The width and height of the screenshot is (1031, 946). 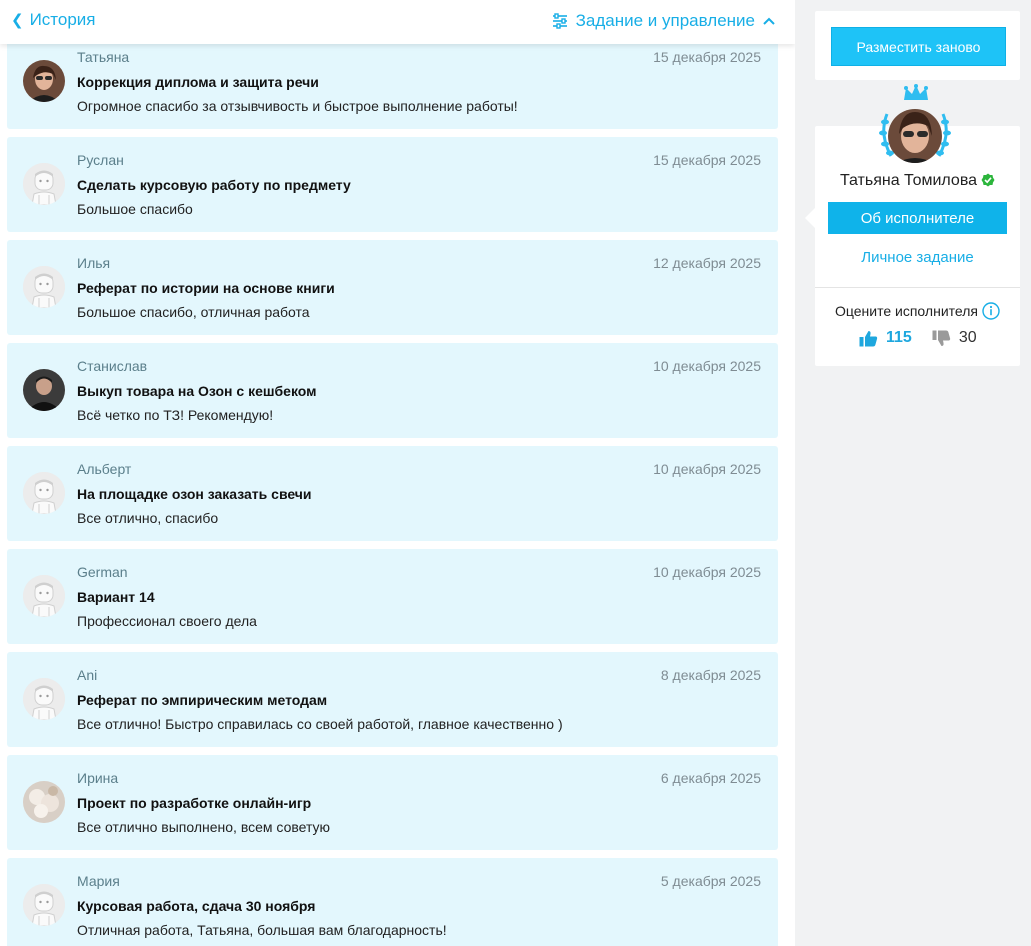 What do you see at coordinates (206, 288) in the screenshot?
I see `task-title: Реферат по истории на основе книги` at bounding box center [206, 288].